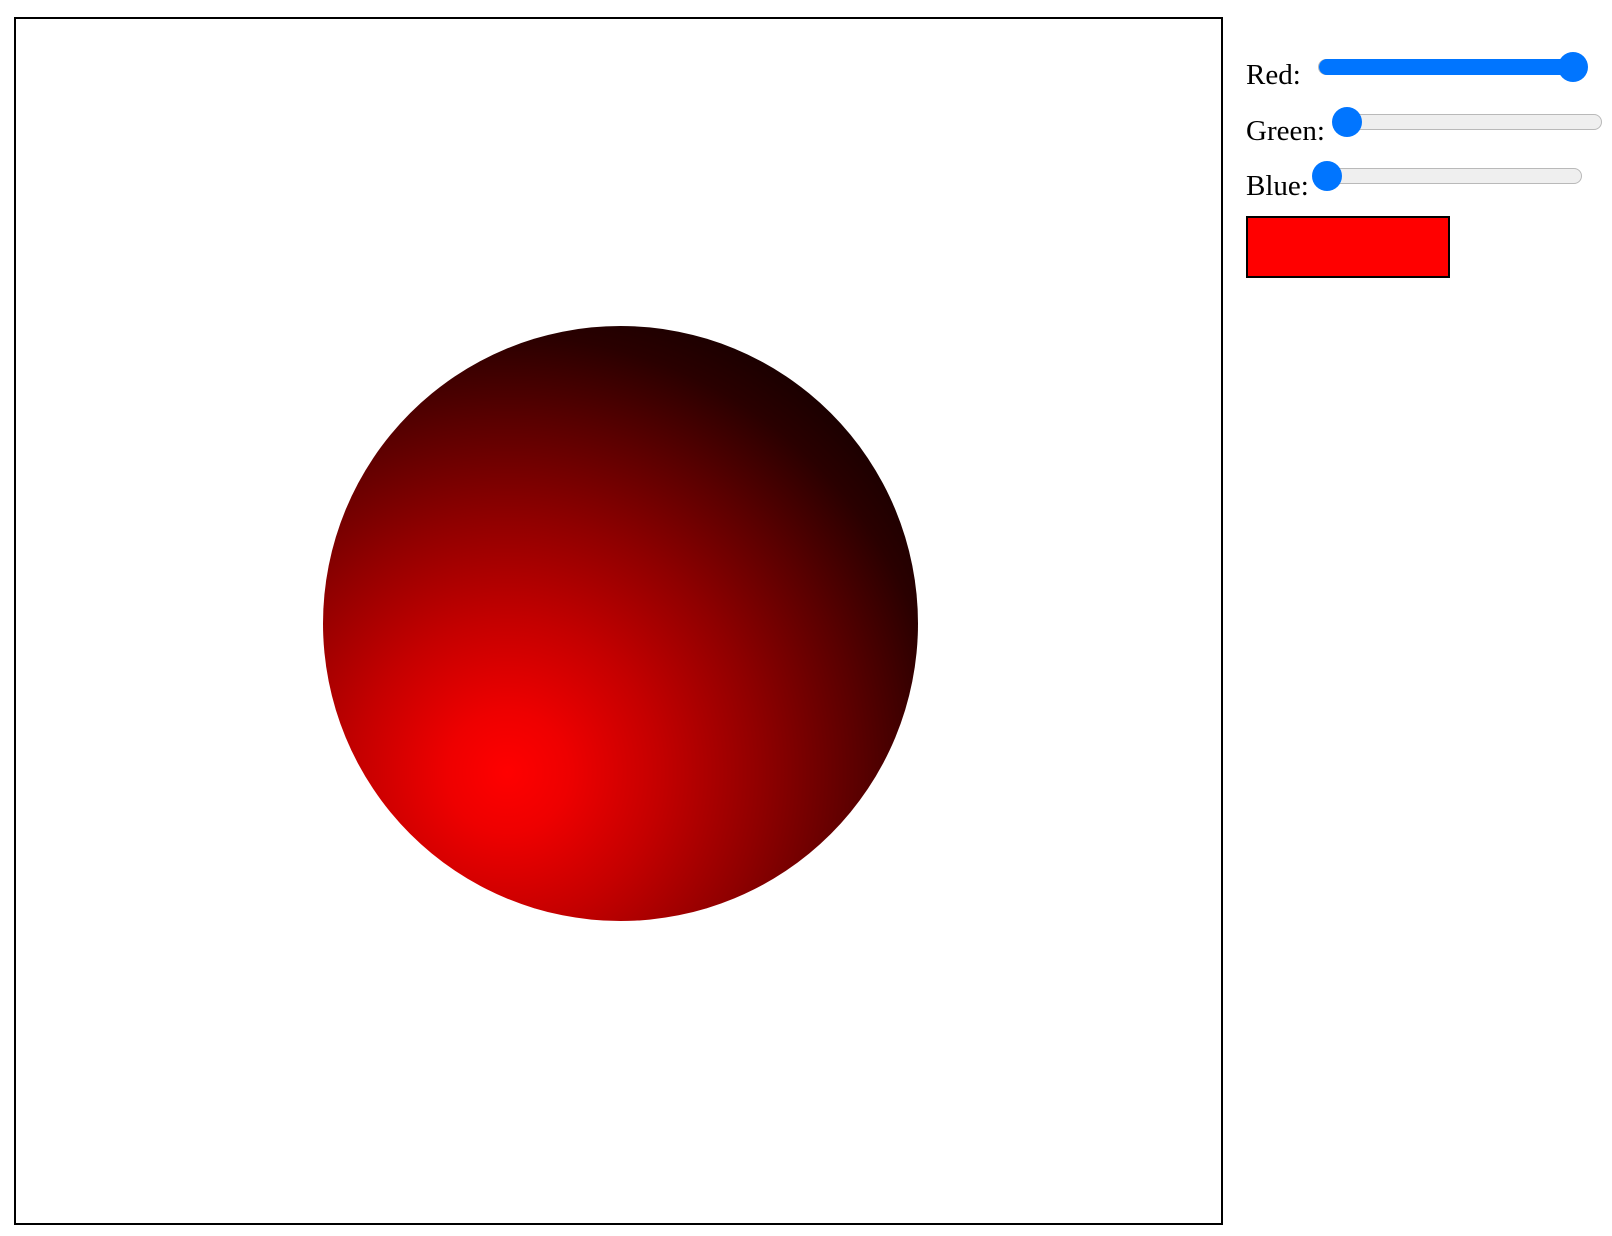  What do you see at coordinates (1467, 122) in the screenshot?
I see `green-slider` at bounding box center [1467, 122].